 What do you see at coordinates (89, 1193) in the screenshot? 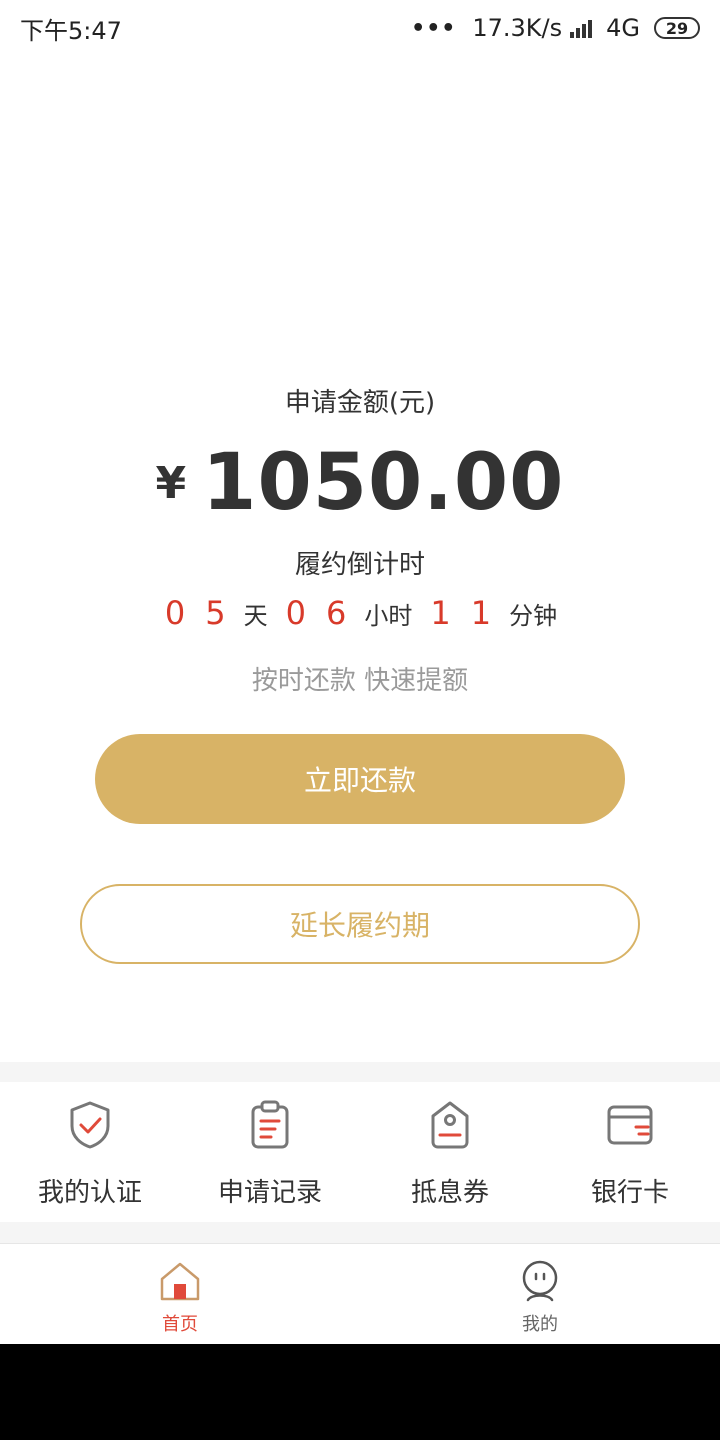
I see `quick-menu-label: 我的认证` at bounding box center [89, 1193].